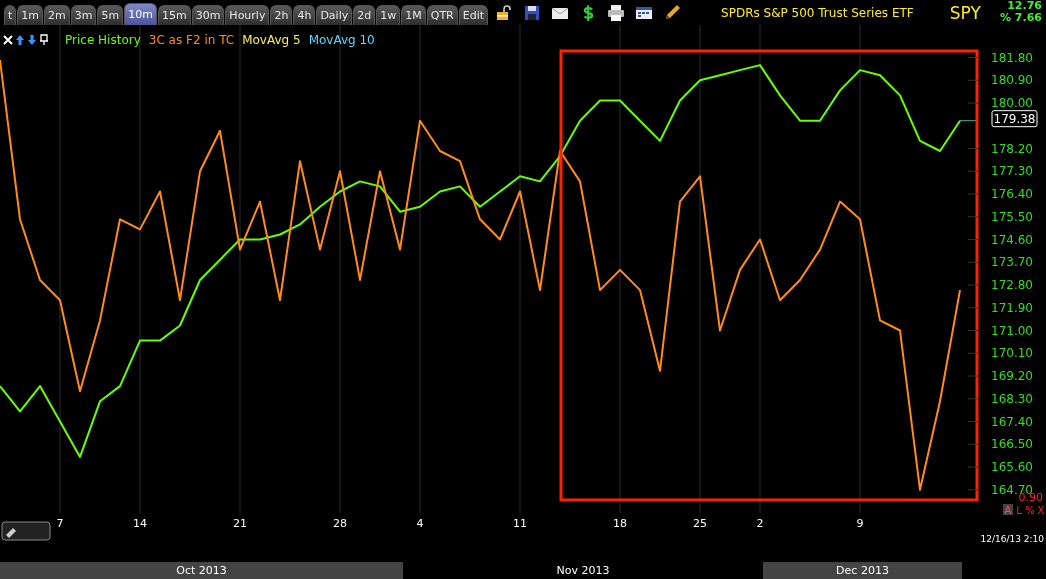  Describe the element at coordinates (1012, 103) in the screenshot. I see `y-axis-label: 180.00` at that location.